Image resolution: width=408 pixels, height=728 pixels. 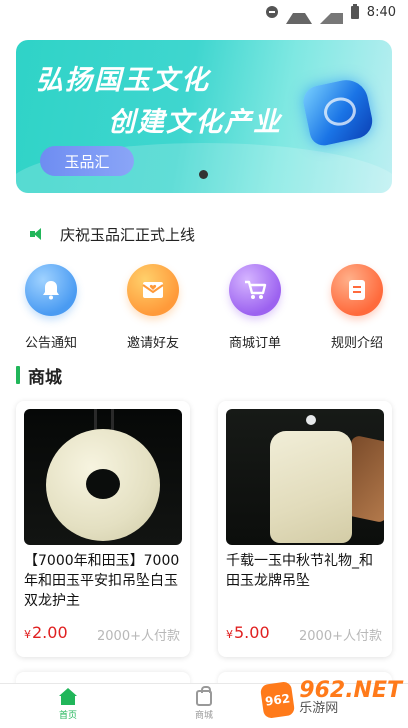 I want to click on jade-stone-image, so click(x=338, y=112).